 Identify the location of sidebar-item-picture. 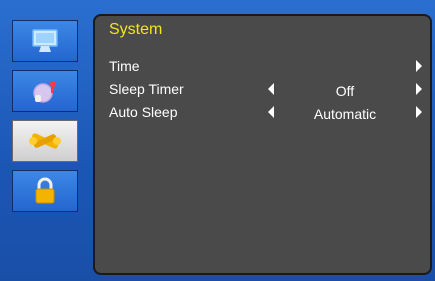
(45, 41).